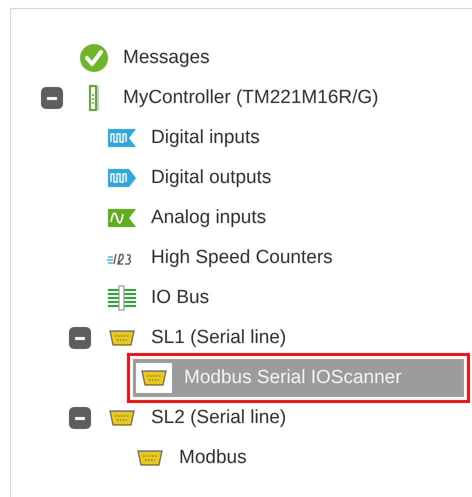 Image resolution: width=472 pixels, height=497 pixels. Describe the element at coordinates (166, 58) in the screenshot. I see `tree-item-label: Messages` at that location.